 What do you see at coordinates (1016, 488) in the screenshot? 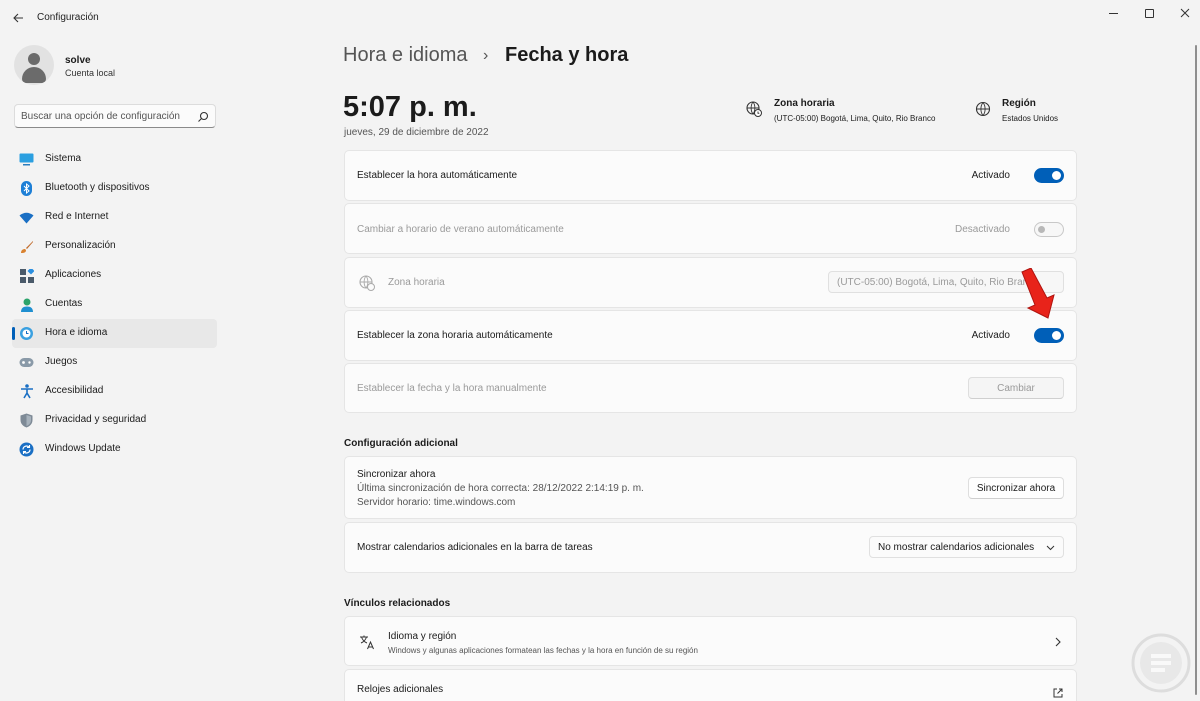
I see `sync-now-button: Sincronizar ahora` at bounding box center [1016, 488].